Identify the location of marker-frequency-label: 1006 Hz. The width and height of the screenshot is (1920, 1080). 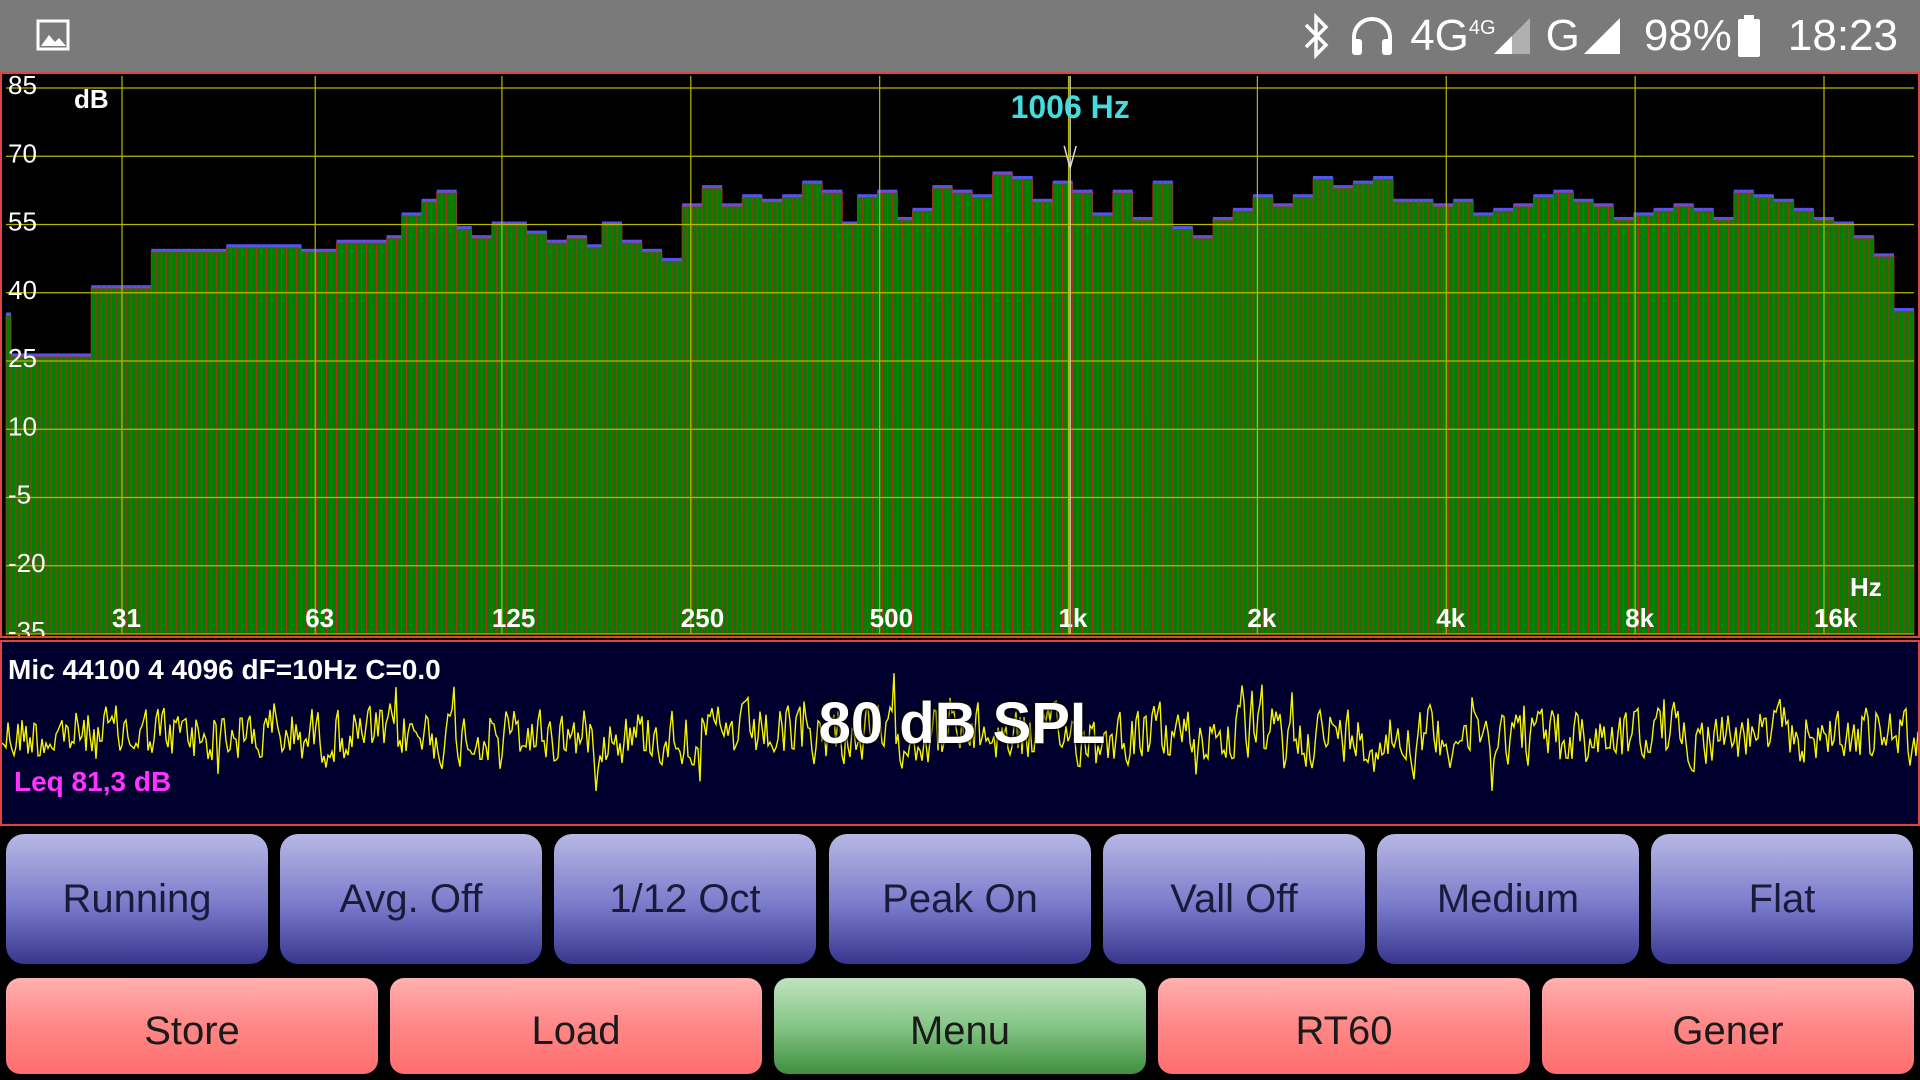
(1070, 107).